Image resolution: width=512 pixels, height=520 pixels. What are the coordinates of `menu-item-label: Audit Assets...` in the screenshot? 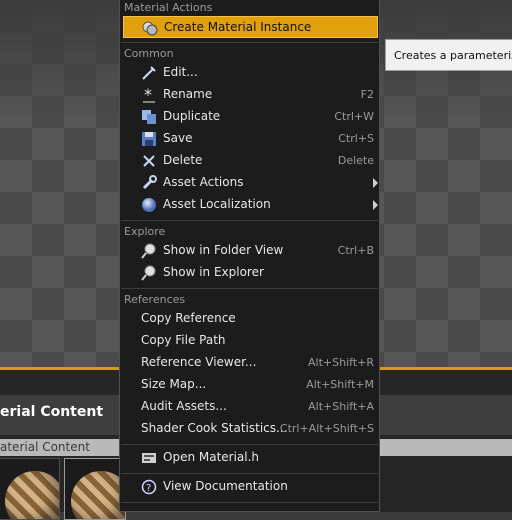 It's located at (184, 406).